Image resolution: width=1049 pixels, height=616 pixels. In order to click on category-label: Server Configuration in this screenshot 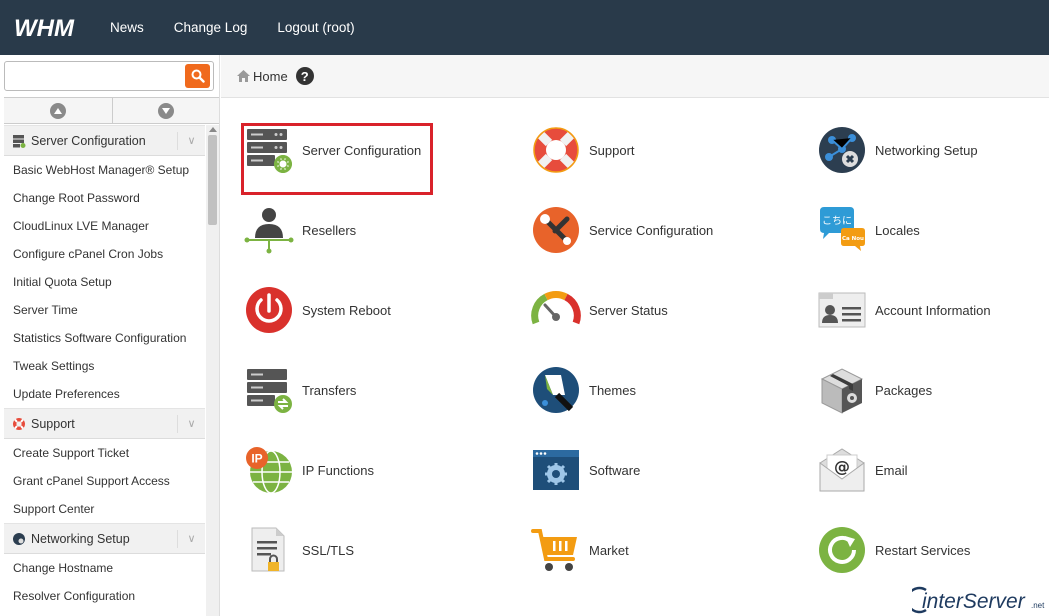, I will do `click(88, 140)`.